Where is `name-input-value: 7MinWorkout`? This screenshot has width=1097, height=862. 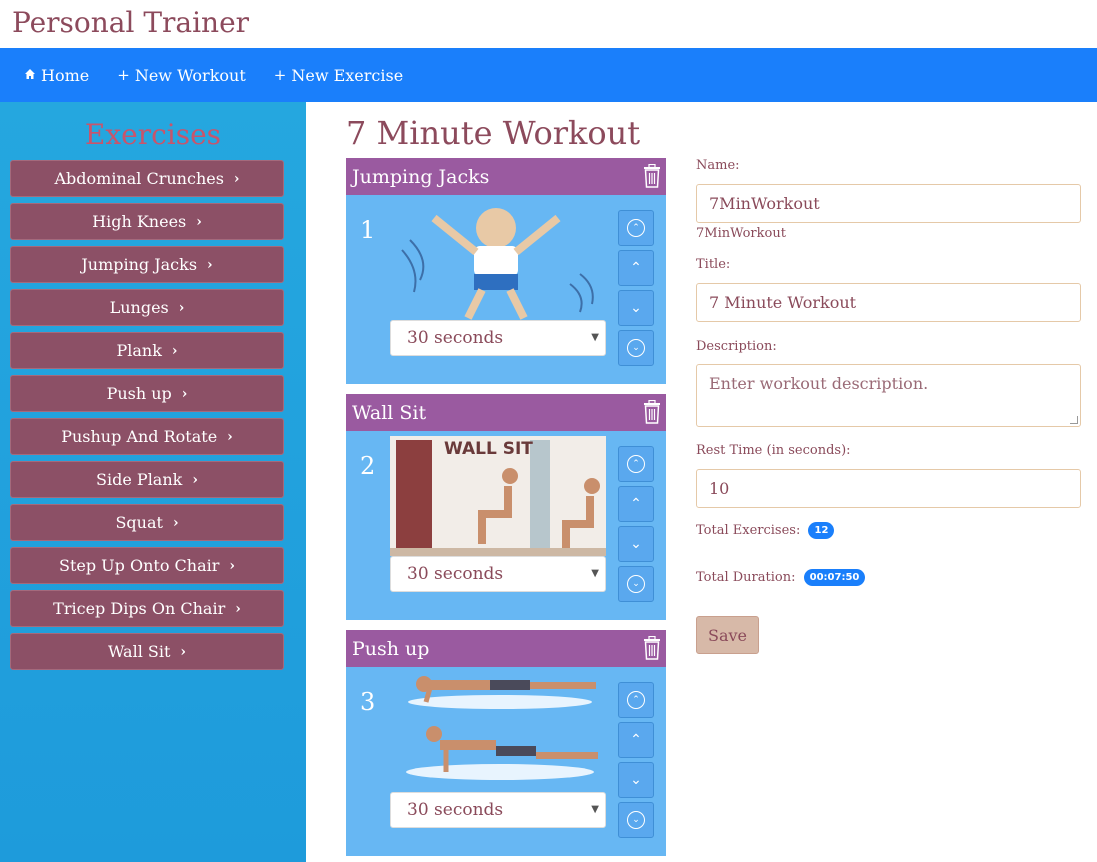 name-input-value: 7MinWorkout is located at coordinates (764, 203).